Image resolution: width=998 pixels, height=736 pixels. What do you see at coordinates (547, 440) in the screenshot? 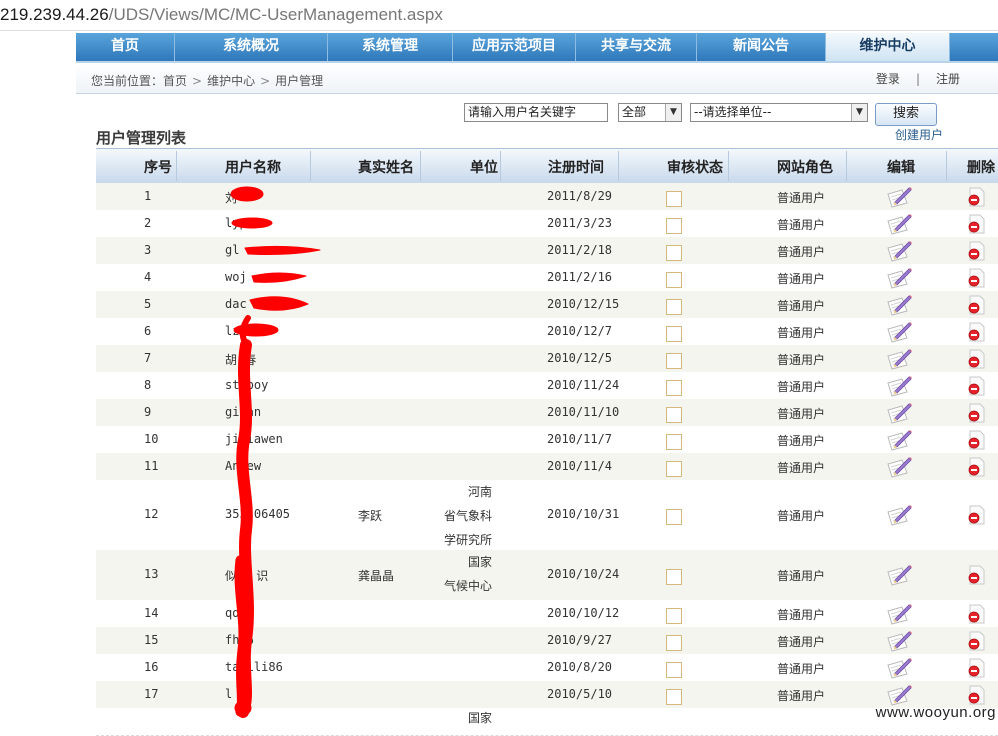
I see `table-row: 10 ji iawen 2010/11/7 普通用户` at bounding box center [547, 440].